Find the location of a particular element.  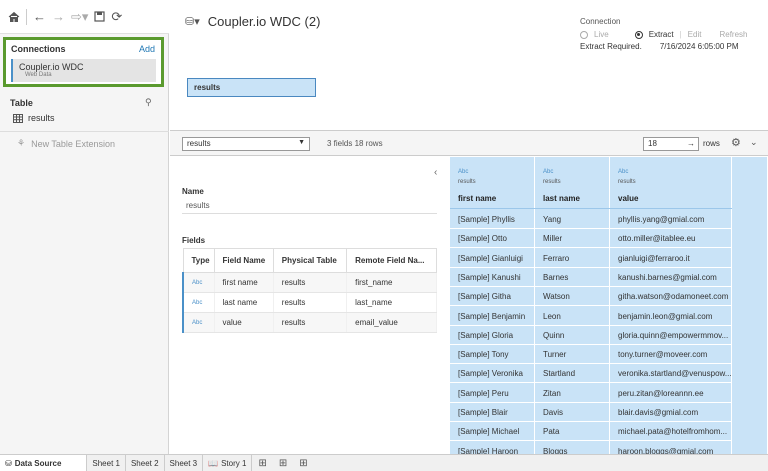

table-row: Abc value results email_value is located at coordinates (309, 322).